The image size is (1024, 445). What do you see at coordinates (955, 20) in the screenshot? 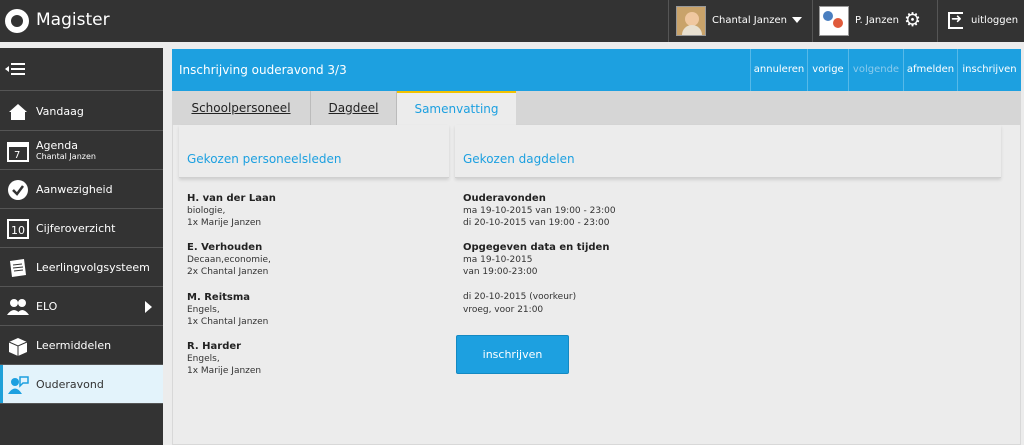
I see `logout-icon` at bounding box center [955, 20].